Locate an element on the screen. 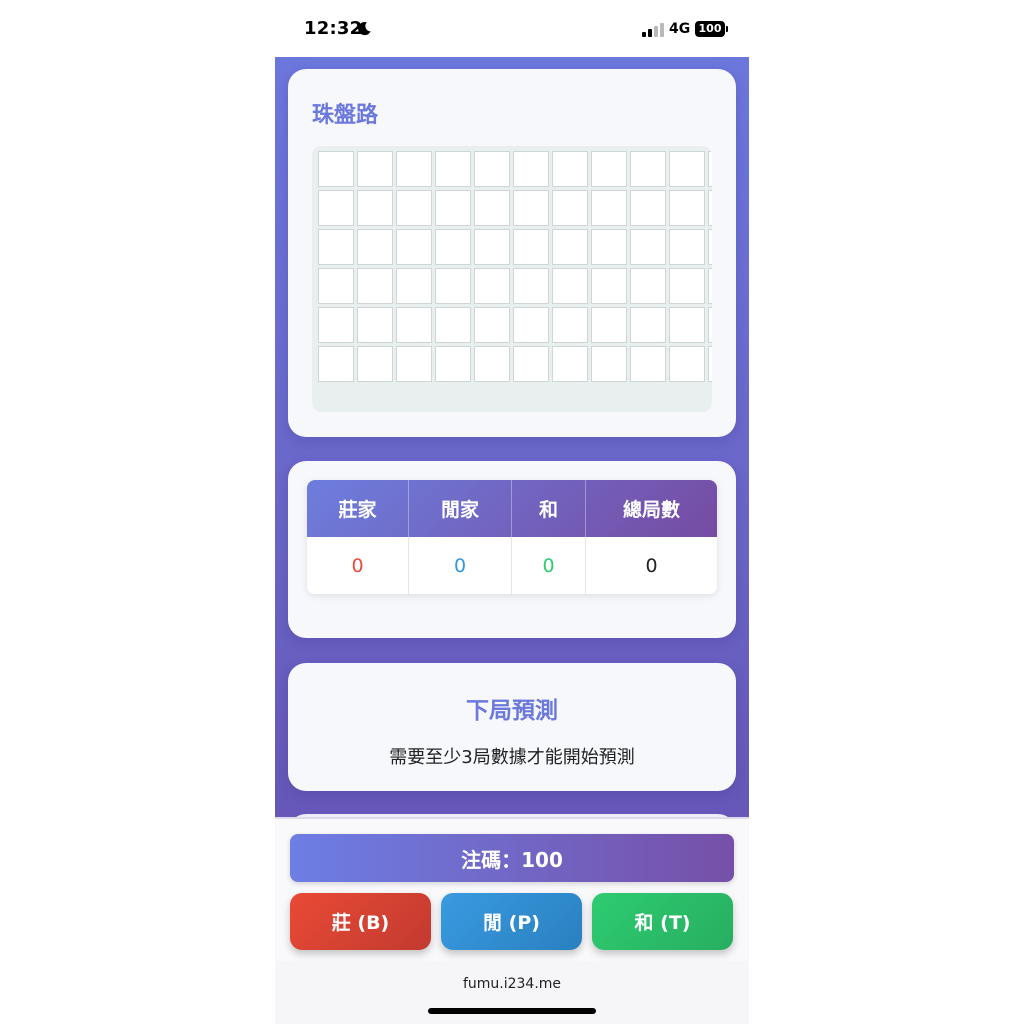 The height and width of the screenshot is (1024, 1024). network-label: 4G is located at coordinates (680, 29).